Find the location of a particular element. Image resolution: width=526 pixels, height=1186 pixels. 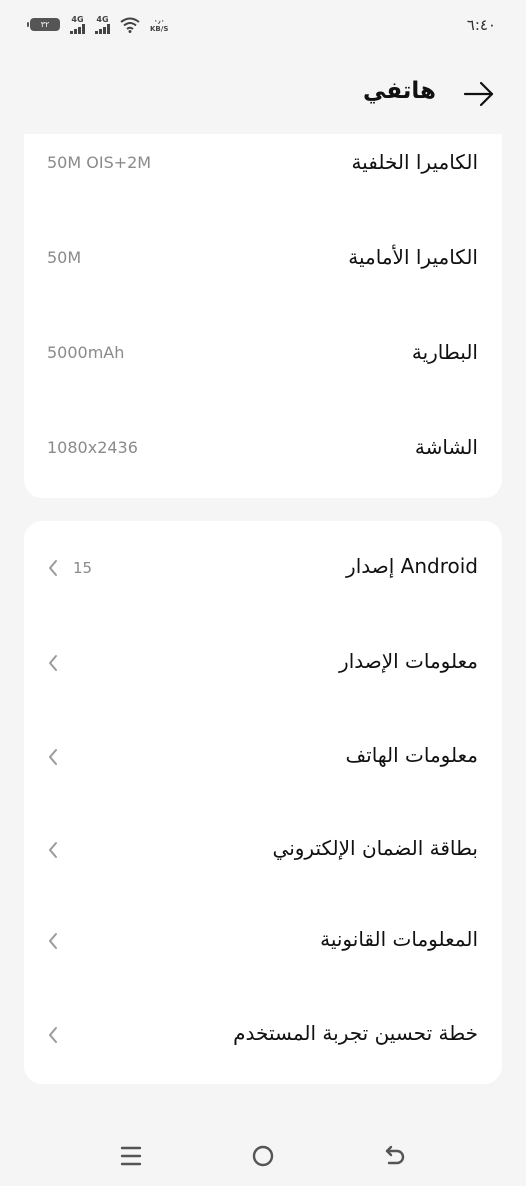

signal-icon-2: 4G is located at coordinates (102, 24).